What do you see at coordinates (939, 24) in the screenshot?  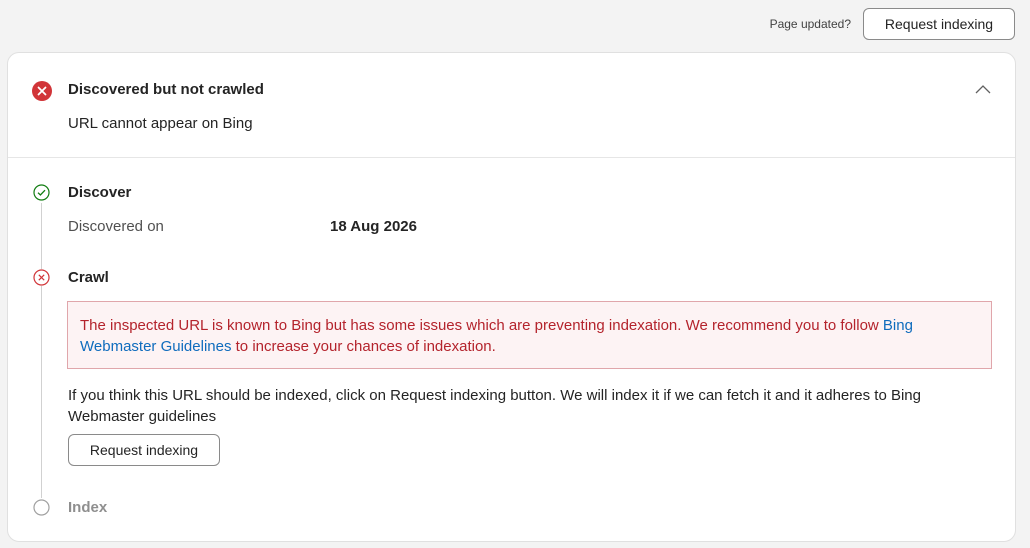 I see `request-indexing-button-top: Request indexing` at bounding box center [939, 24].